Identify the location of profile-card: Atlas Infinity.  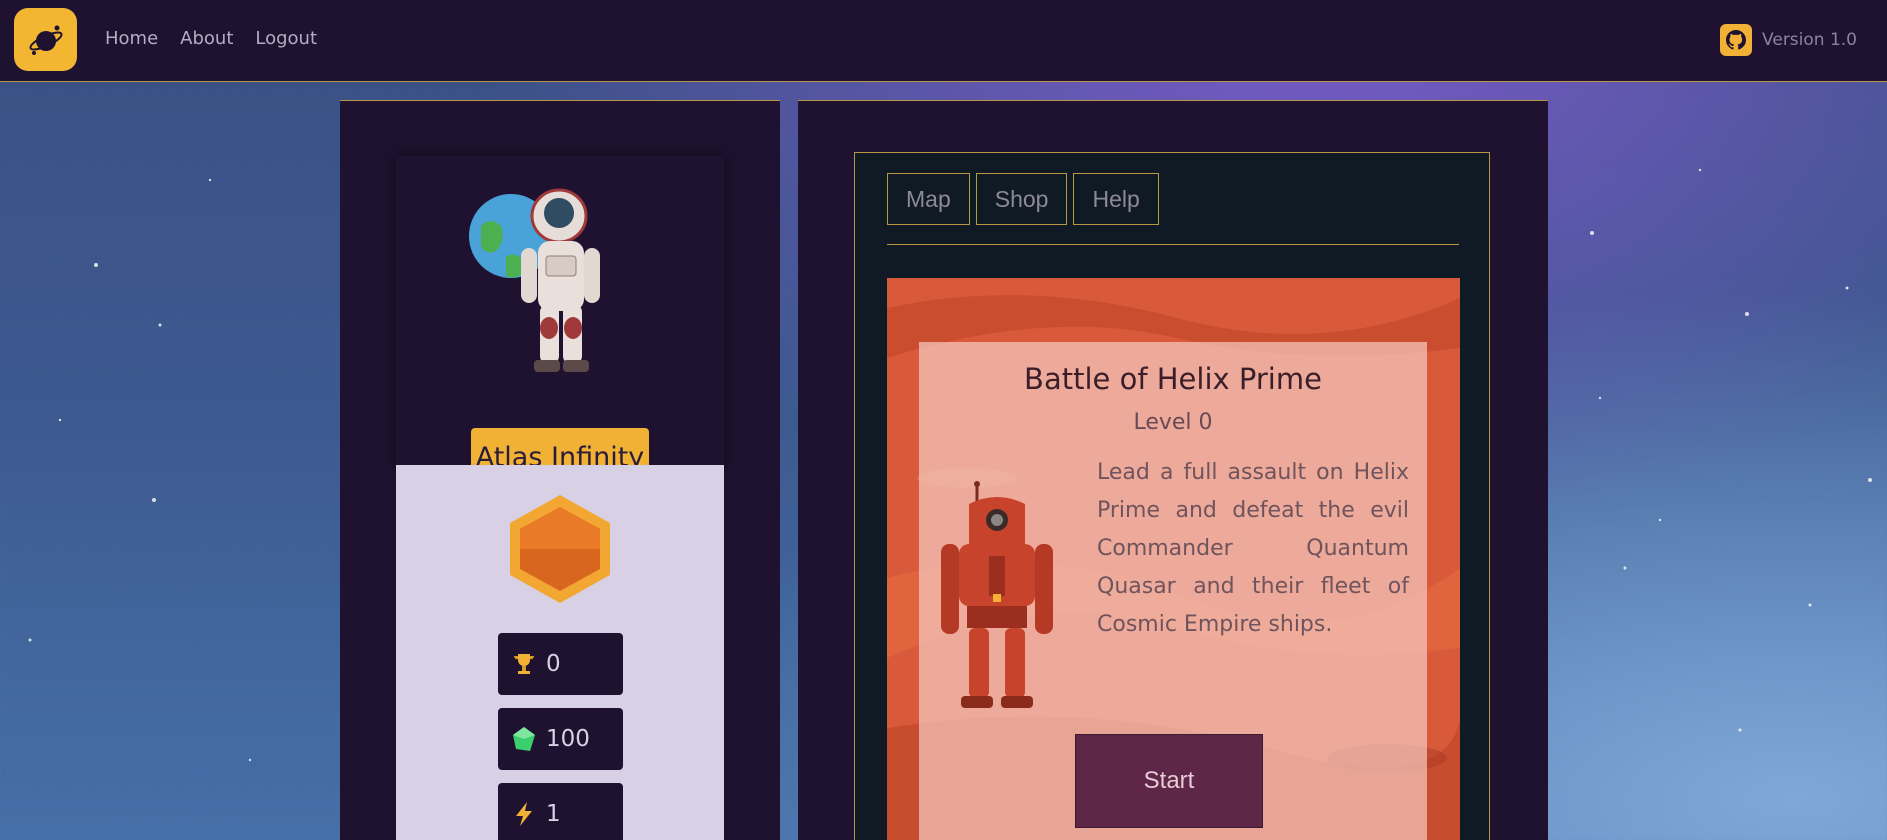
(560, 321).